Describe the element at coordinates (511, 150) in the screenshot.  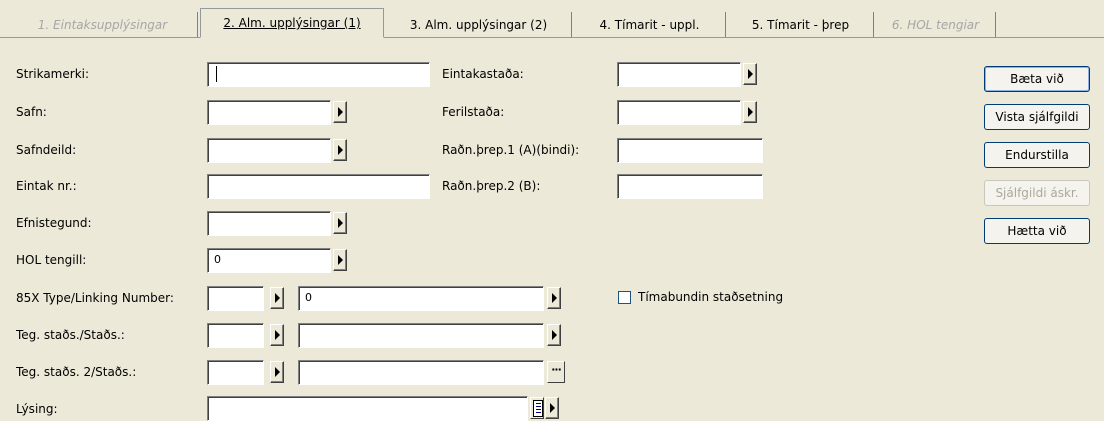
I see `radn-threp-1-label: Raðn.þrep.1 (A)(bindi):` at that location.